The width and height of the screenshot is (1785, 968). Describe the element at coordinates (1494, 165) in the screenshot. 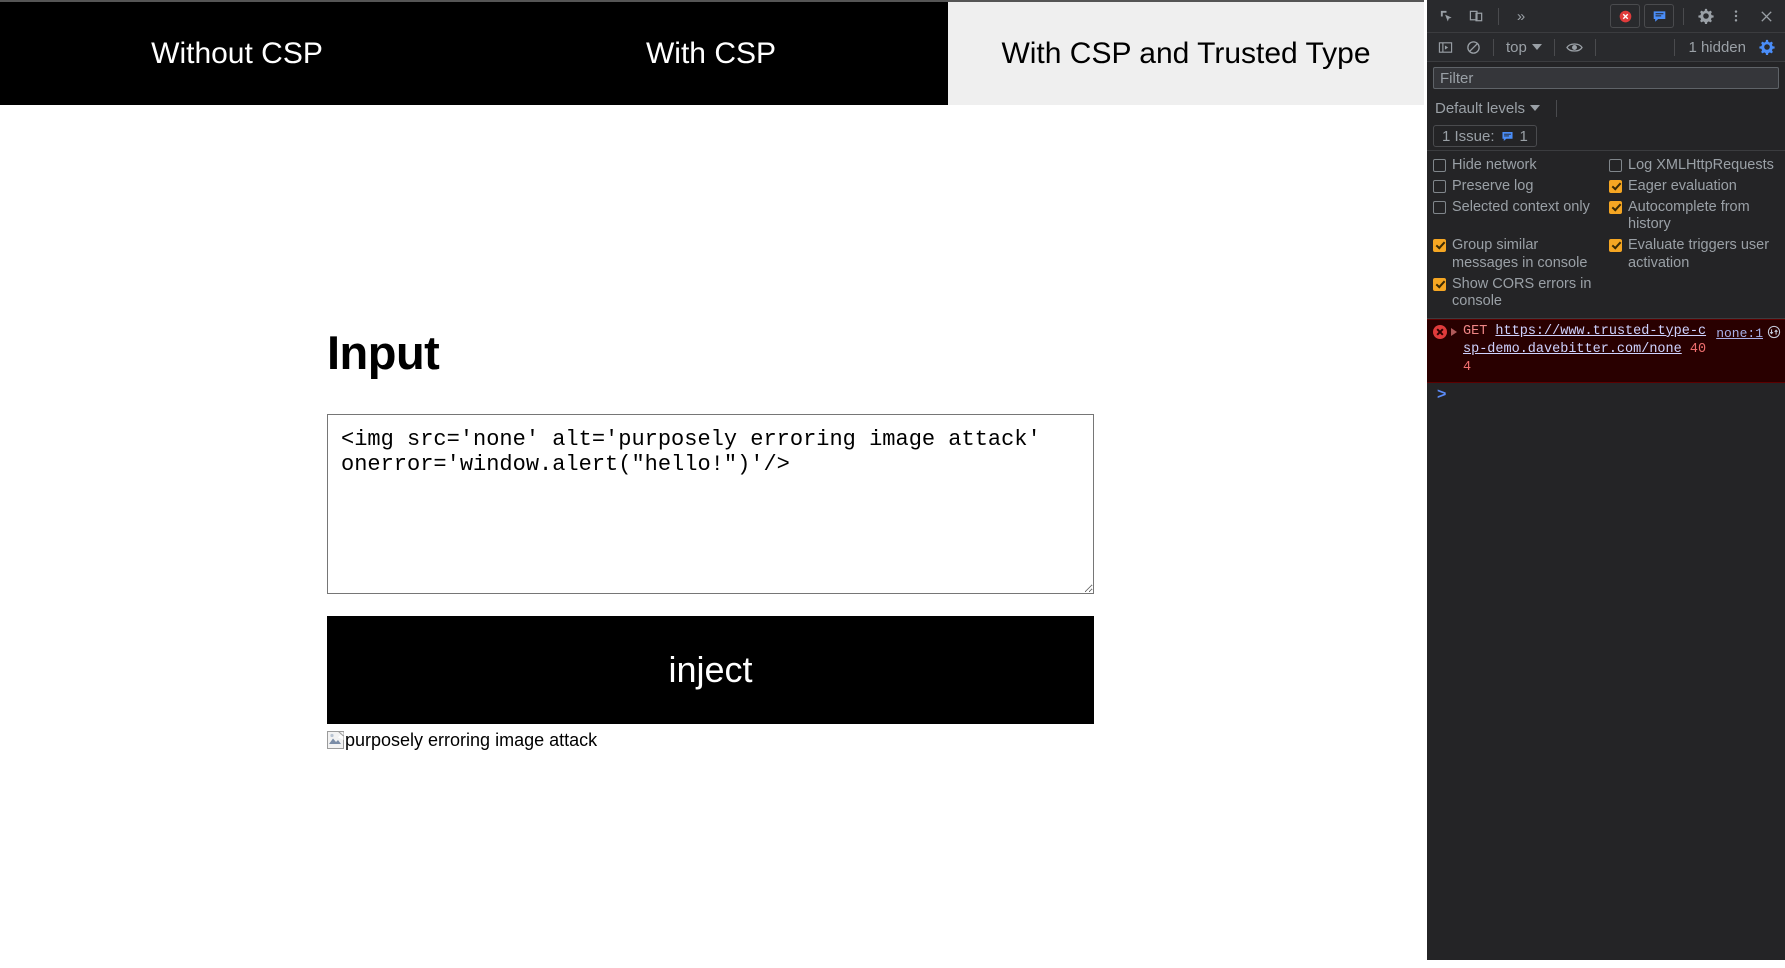

I see `hide-network-label: Hide network` at that location.